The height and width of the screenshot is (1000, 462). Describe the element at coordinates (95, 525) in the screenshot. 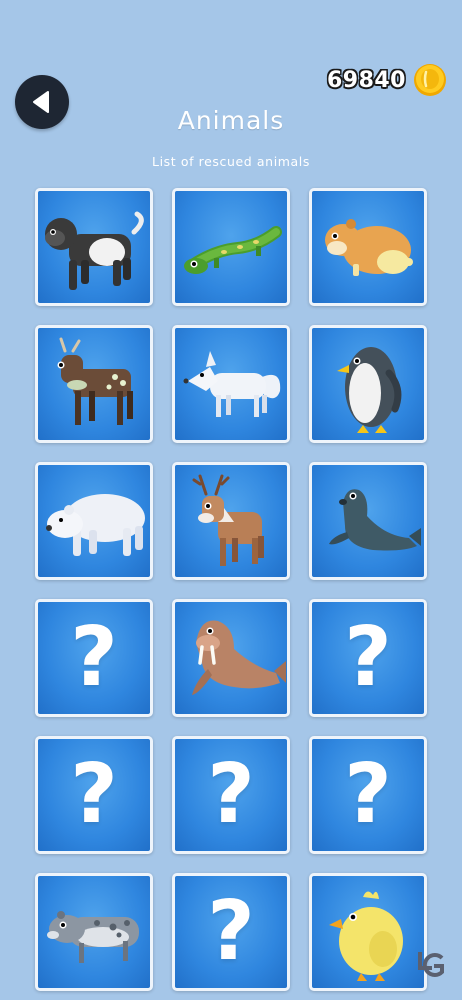

I see `polar-bear-icon` at that location.